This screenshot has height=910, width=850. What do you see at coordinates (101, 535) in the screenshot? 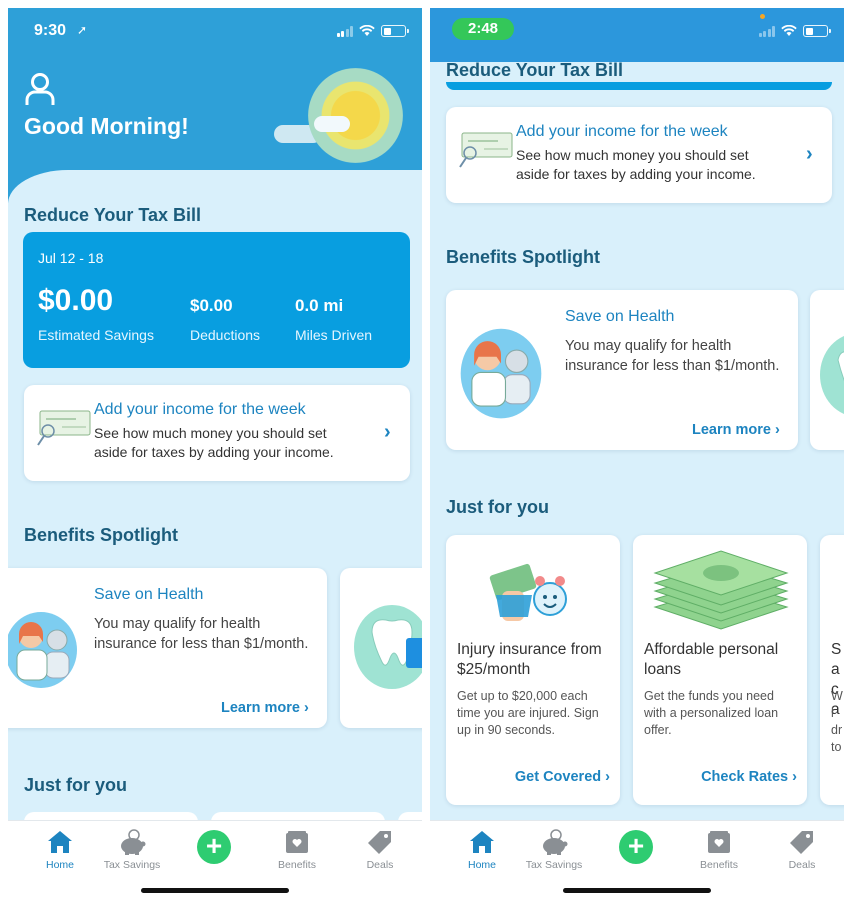
I see `benefits-spotlight-heading: Benefits Spotlight` at bounding box center [101, 535].